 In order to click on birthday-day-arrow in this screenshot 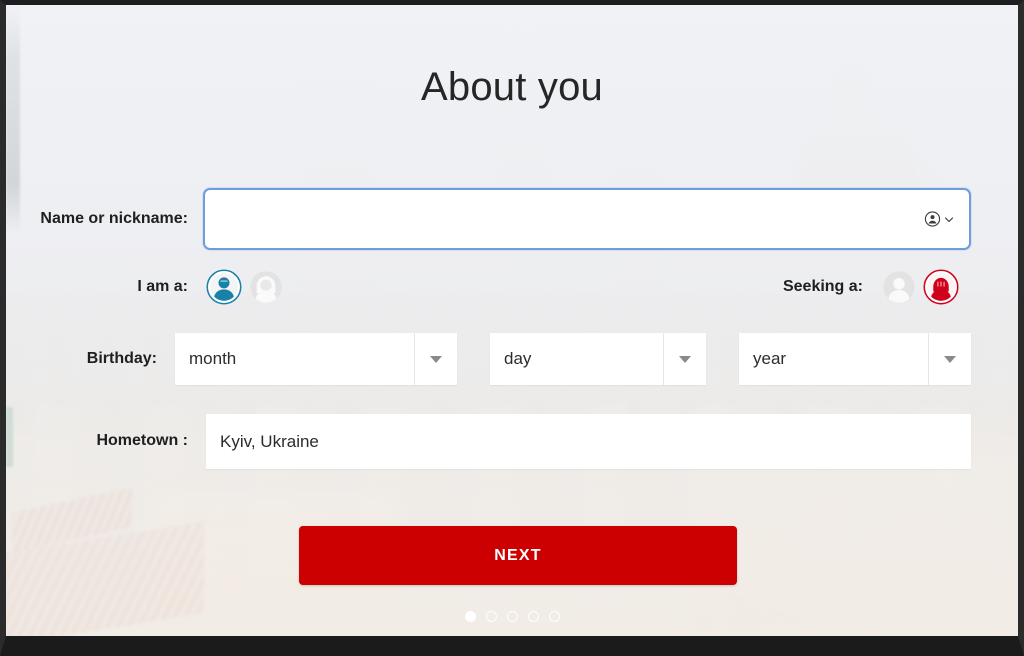, I will do `click(684, 359)`.